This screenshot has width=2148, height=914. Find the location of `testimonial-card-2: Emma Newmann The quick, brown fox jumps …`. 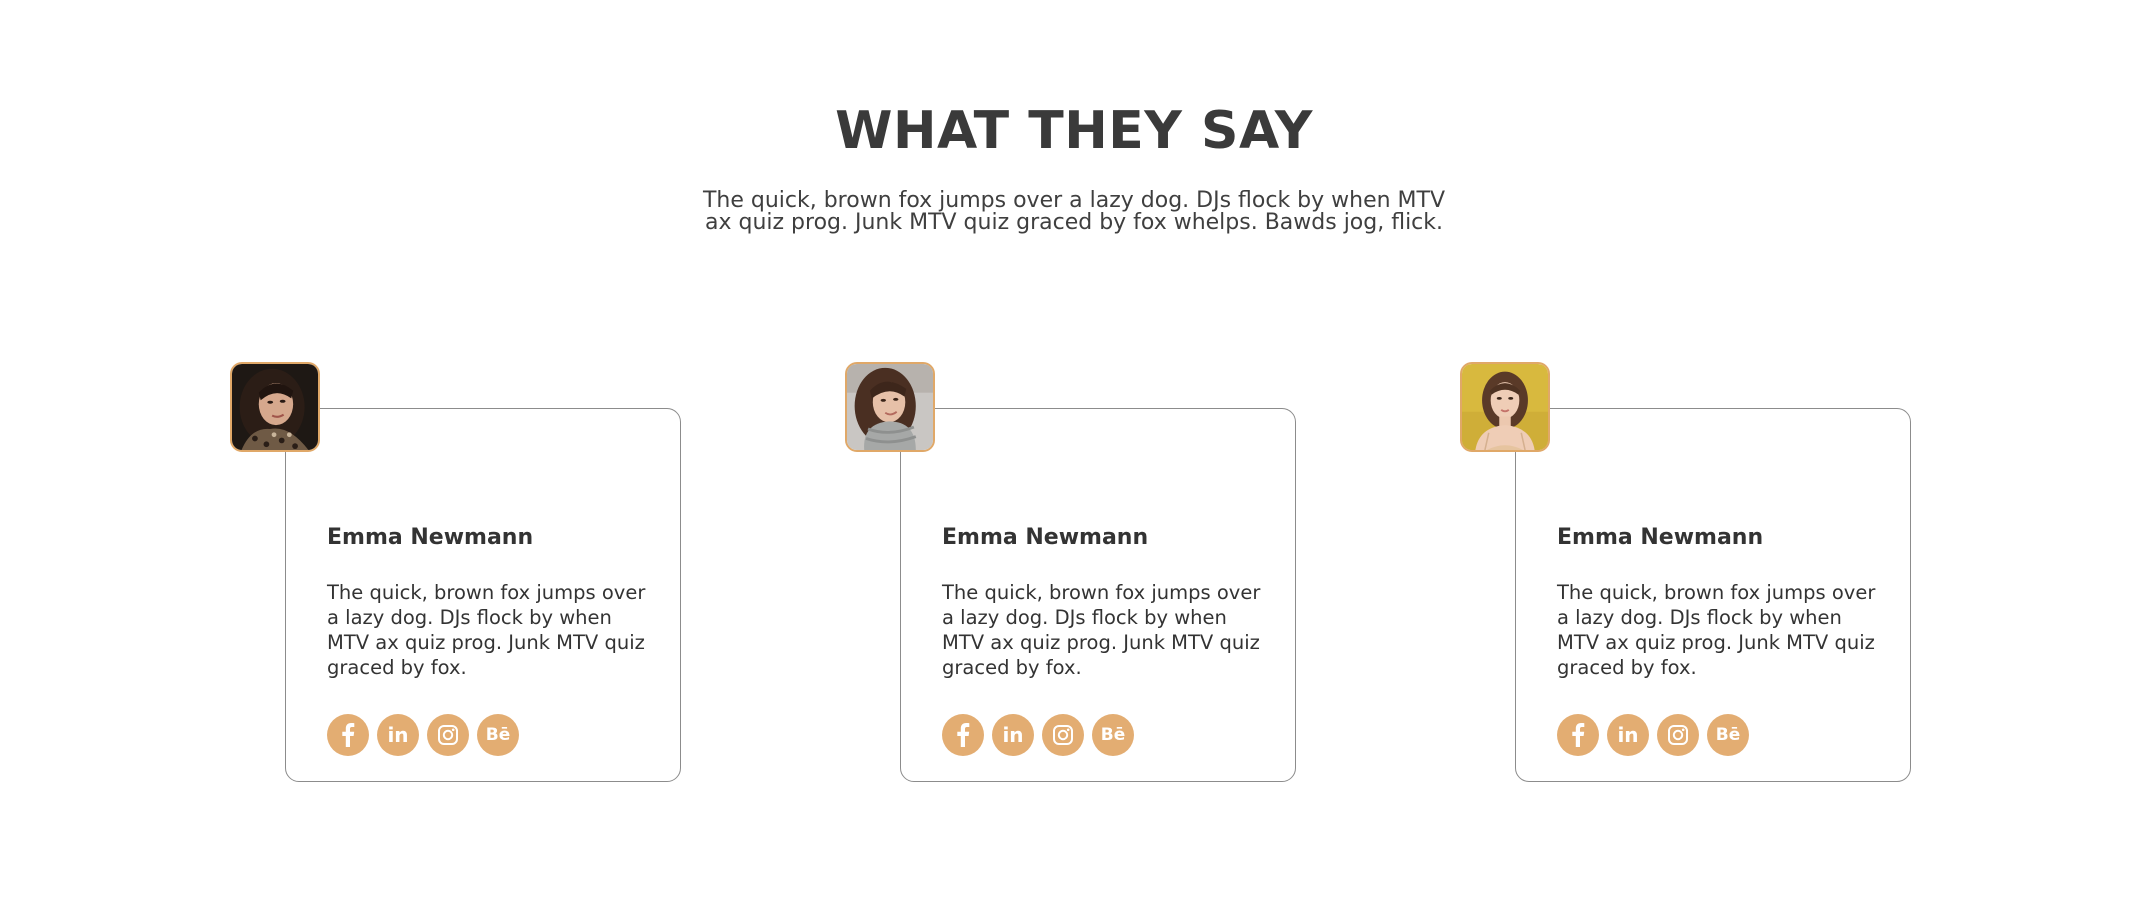

testimonial-card-2: Emma Newmann The quick, brown fox jumps … is located at coordinates (1080, 574).